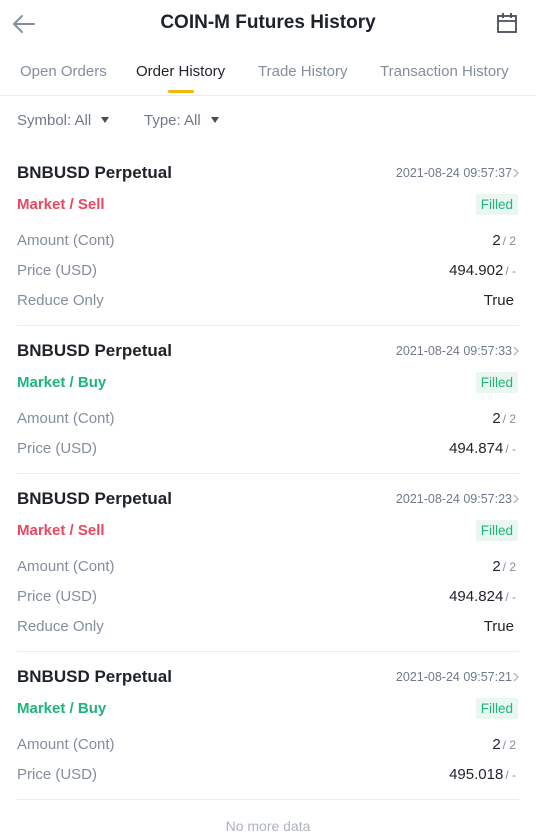 This screenshot has height=840, width=536. I want to click on filter-bar: Symbol: All Type: All, so click(268, 124).